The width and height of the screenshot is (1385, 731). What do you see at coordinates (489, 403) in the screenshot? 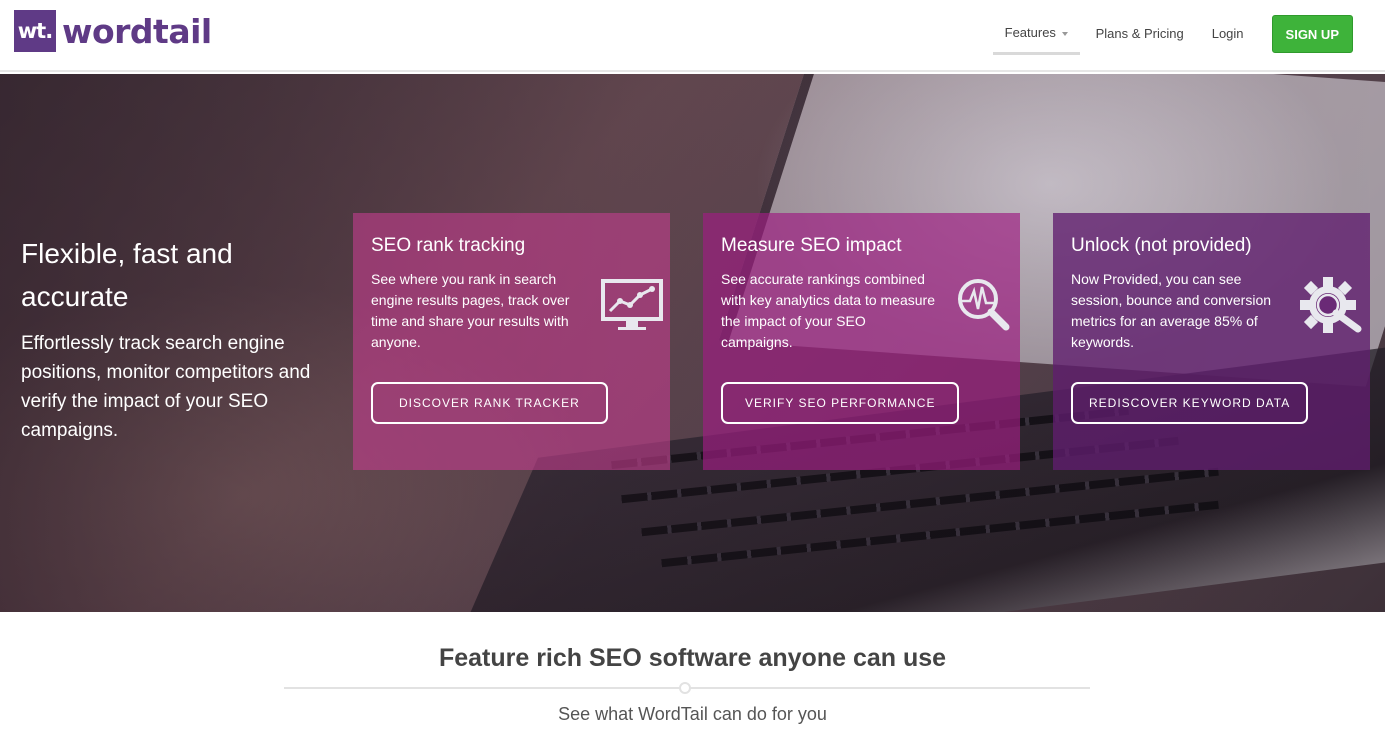
I see `discover-rank-tracker-button: DISCOVER RANK TRACKER` at bounding box center [489, 403].